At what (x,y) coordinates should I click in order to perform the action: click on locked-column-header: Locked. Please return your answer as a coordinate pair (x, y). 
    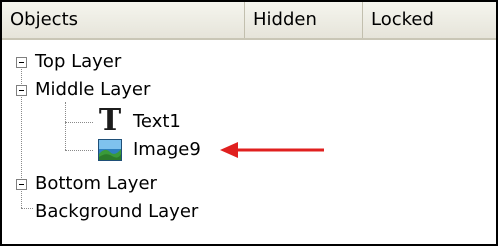
    Looking at the image, I should click on (429, 20).